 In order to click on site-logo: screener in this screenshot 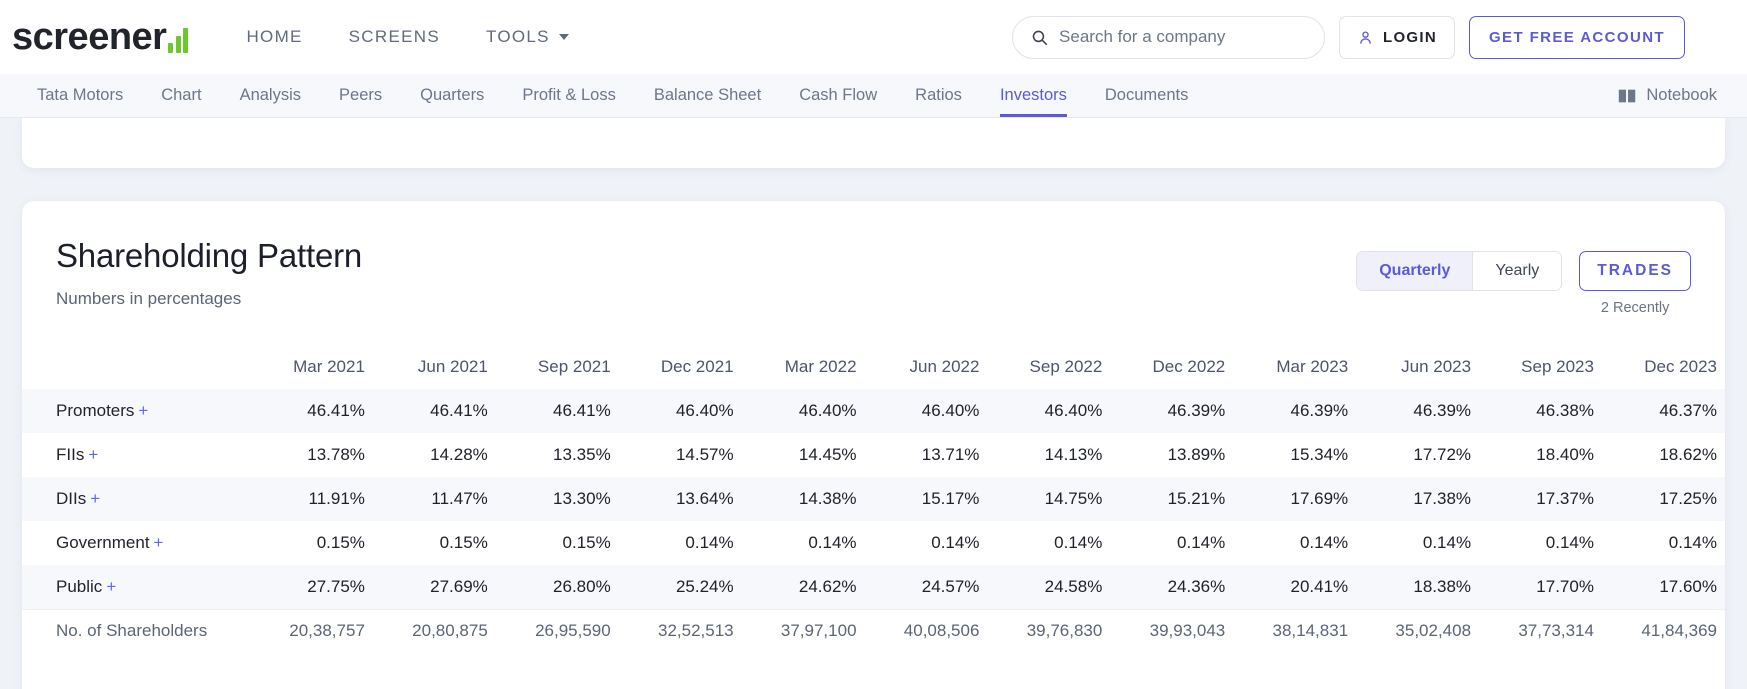, I will do `click(100, 37)`.